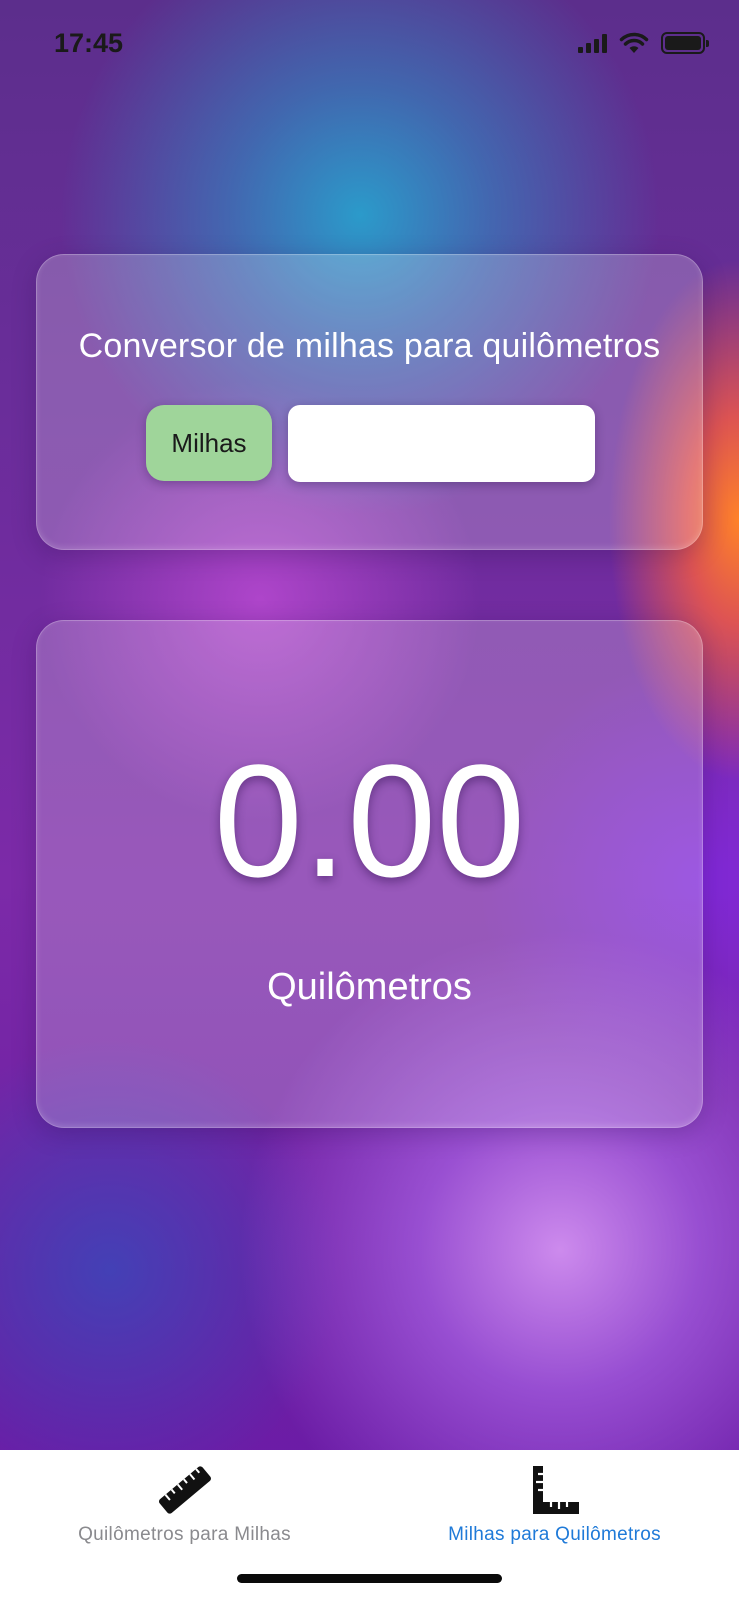 The width and height of the screenshot is (739, 1600). What do you see at coordinates (369, 346) in the screenshot?
I see `converter-title: Conversor de milhas para quilômetros` at bounding box center [369, 346].